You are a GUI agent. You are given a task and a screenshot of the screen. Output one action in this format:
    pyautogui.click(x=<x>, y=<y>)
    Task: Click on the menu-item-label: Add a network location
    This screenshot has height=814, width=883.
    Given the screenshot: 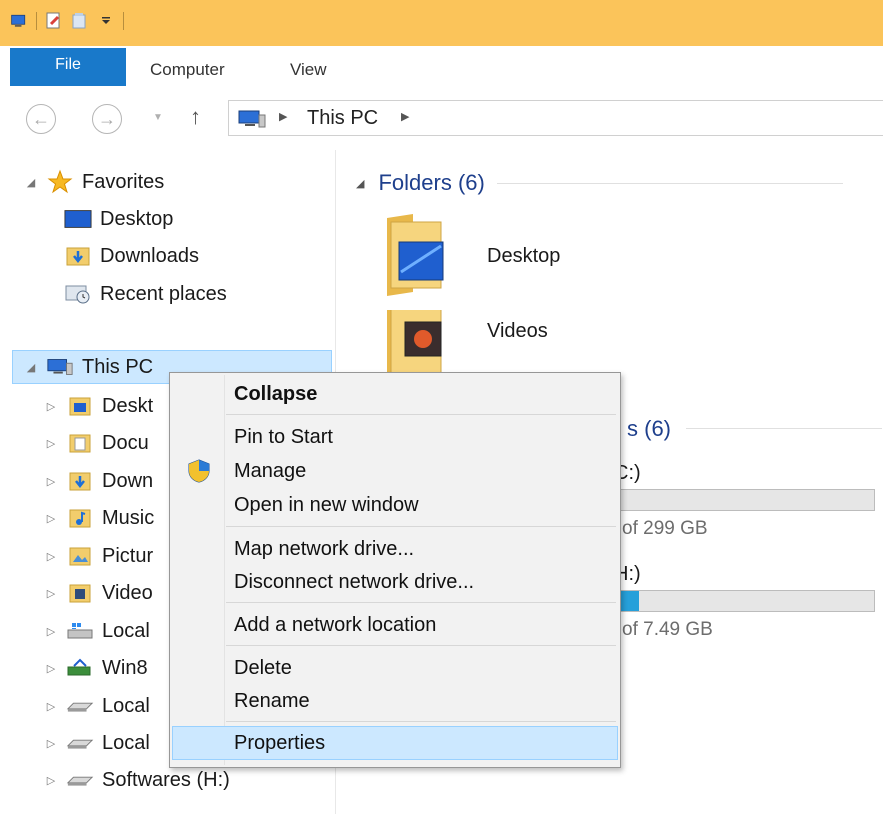 What is the action you would take?
    pyautogui.click(x=335, y=624)
    